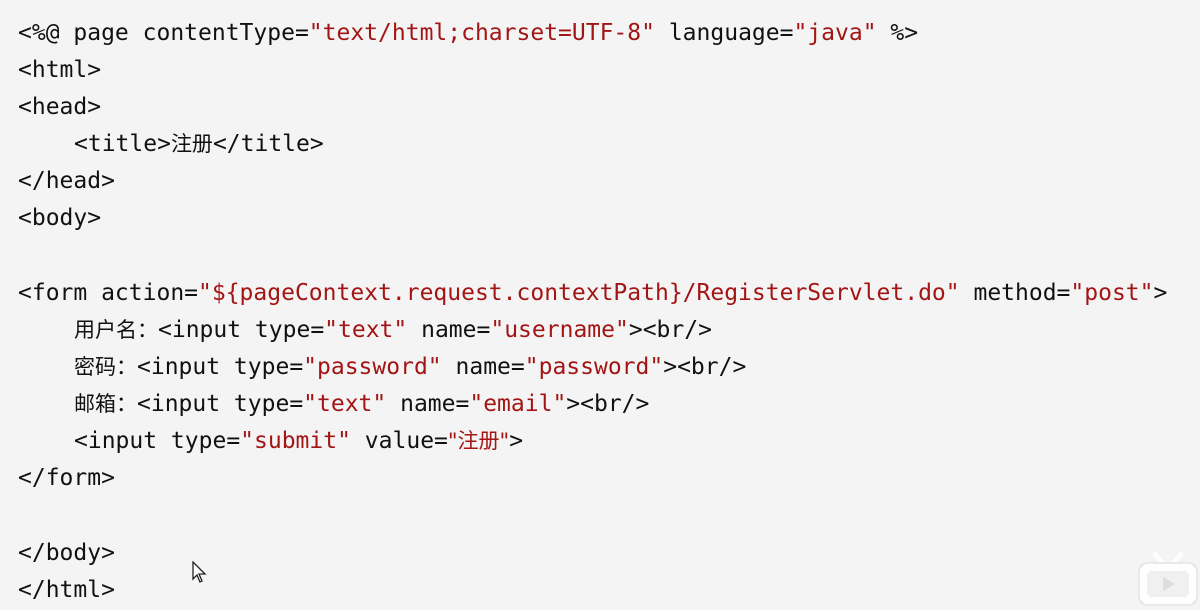 Image resolution: width=1200 pixels, height=610 pixels. Describe the element at coordinates (60, 107) in the screenshot. I see `code-line-3: <head>` at that location.